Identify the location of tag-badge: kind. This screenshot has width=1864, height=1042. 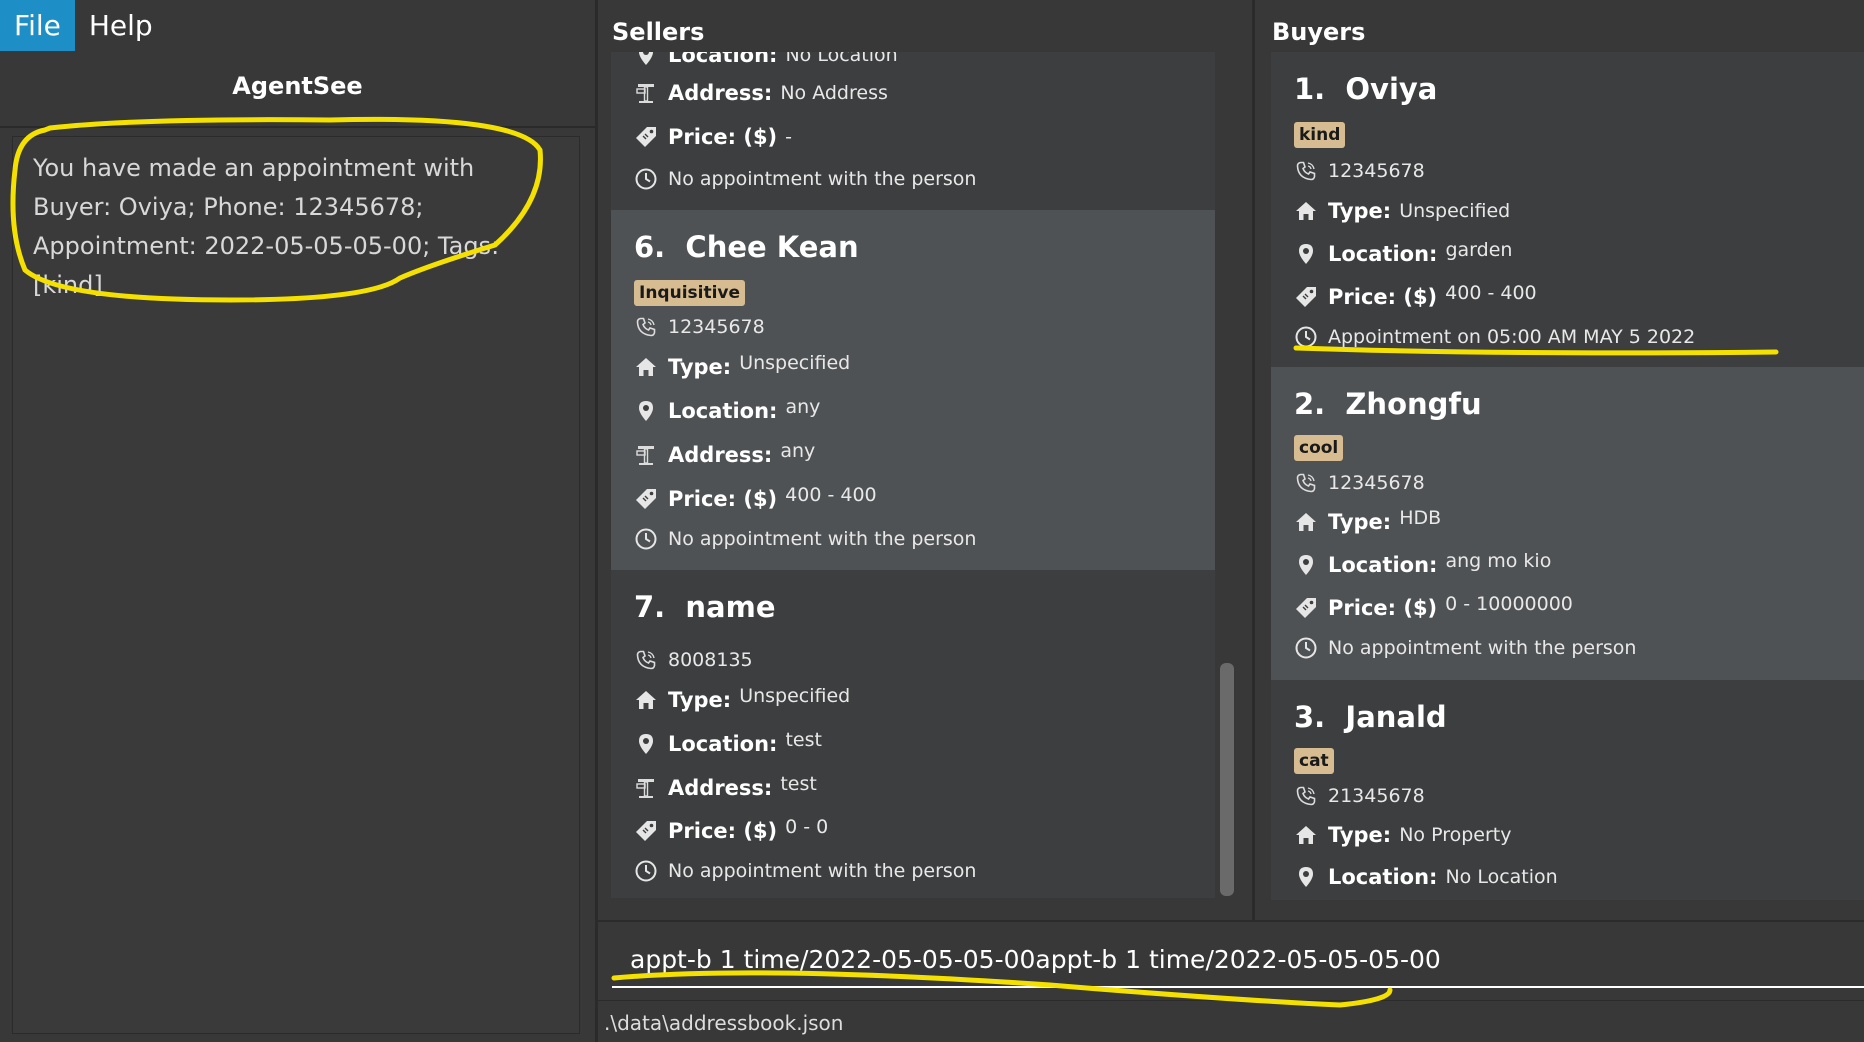
(1320, 135).